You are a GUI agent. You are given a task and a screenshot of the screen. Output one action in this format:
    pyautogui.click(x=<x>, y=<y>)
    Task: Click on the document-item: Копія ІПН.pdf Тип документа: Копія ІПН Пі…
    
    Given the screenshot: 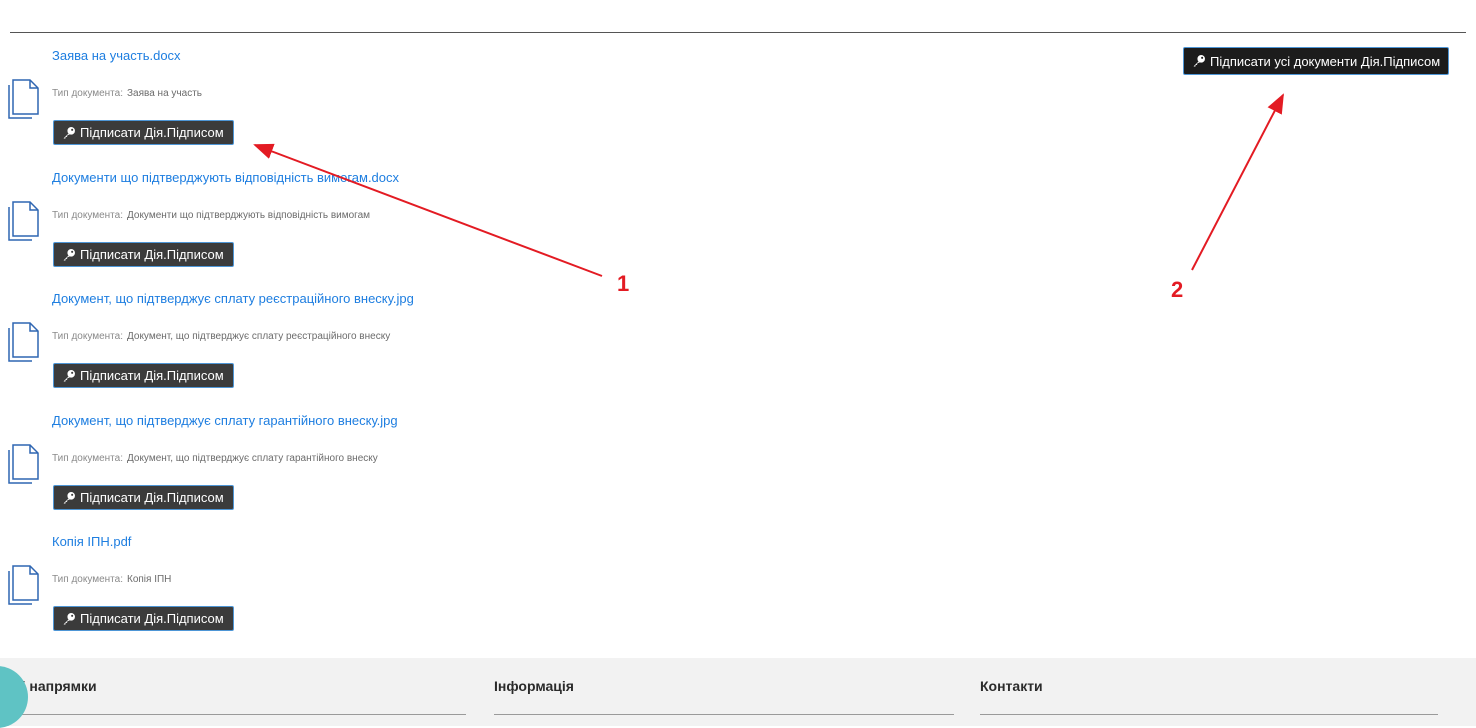 What is the action you would take?
    pyautogui.click(x=350, y=591)
    